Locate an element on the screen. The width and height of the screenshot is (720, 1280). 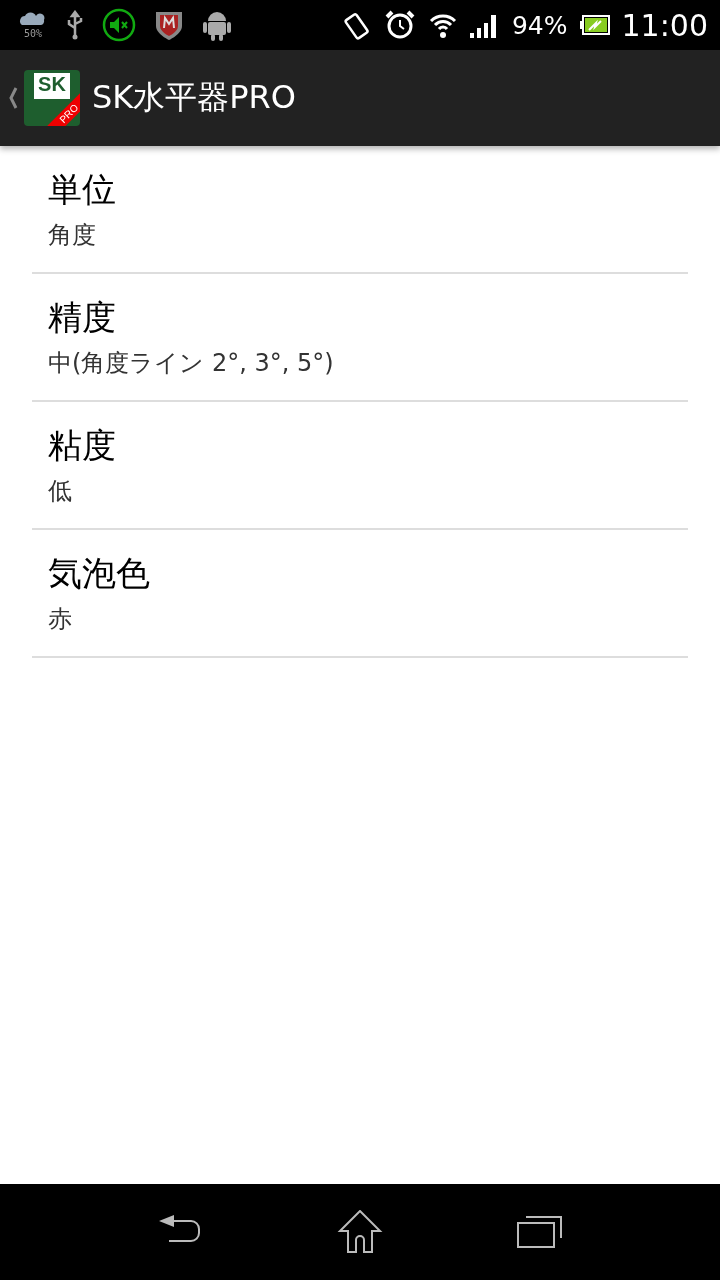
battery-icon is located at coordinates (594, 25).